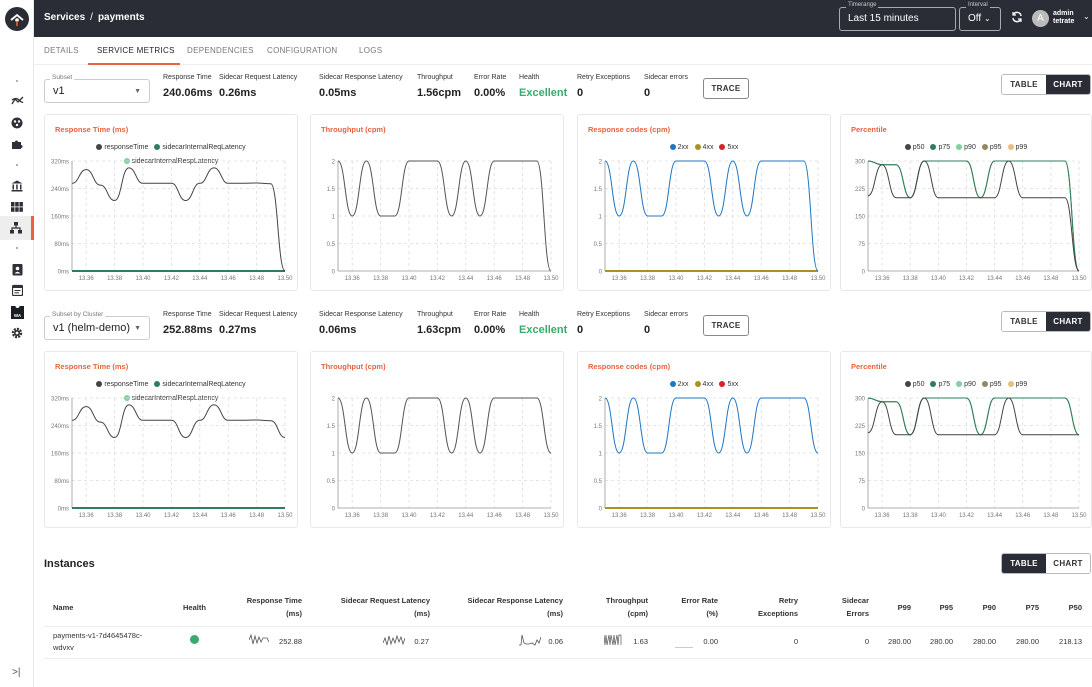 The width and height of the screenshot is (1092, 687). I want to click on col-p95: P95, so click(936, 607).